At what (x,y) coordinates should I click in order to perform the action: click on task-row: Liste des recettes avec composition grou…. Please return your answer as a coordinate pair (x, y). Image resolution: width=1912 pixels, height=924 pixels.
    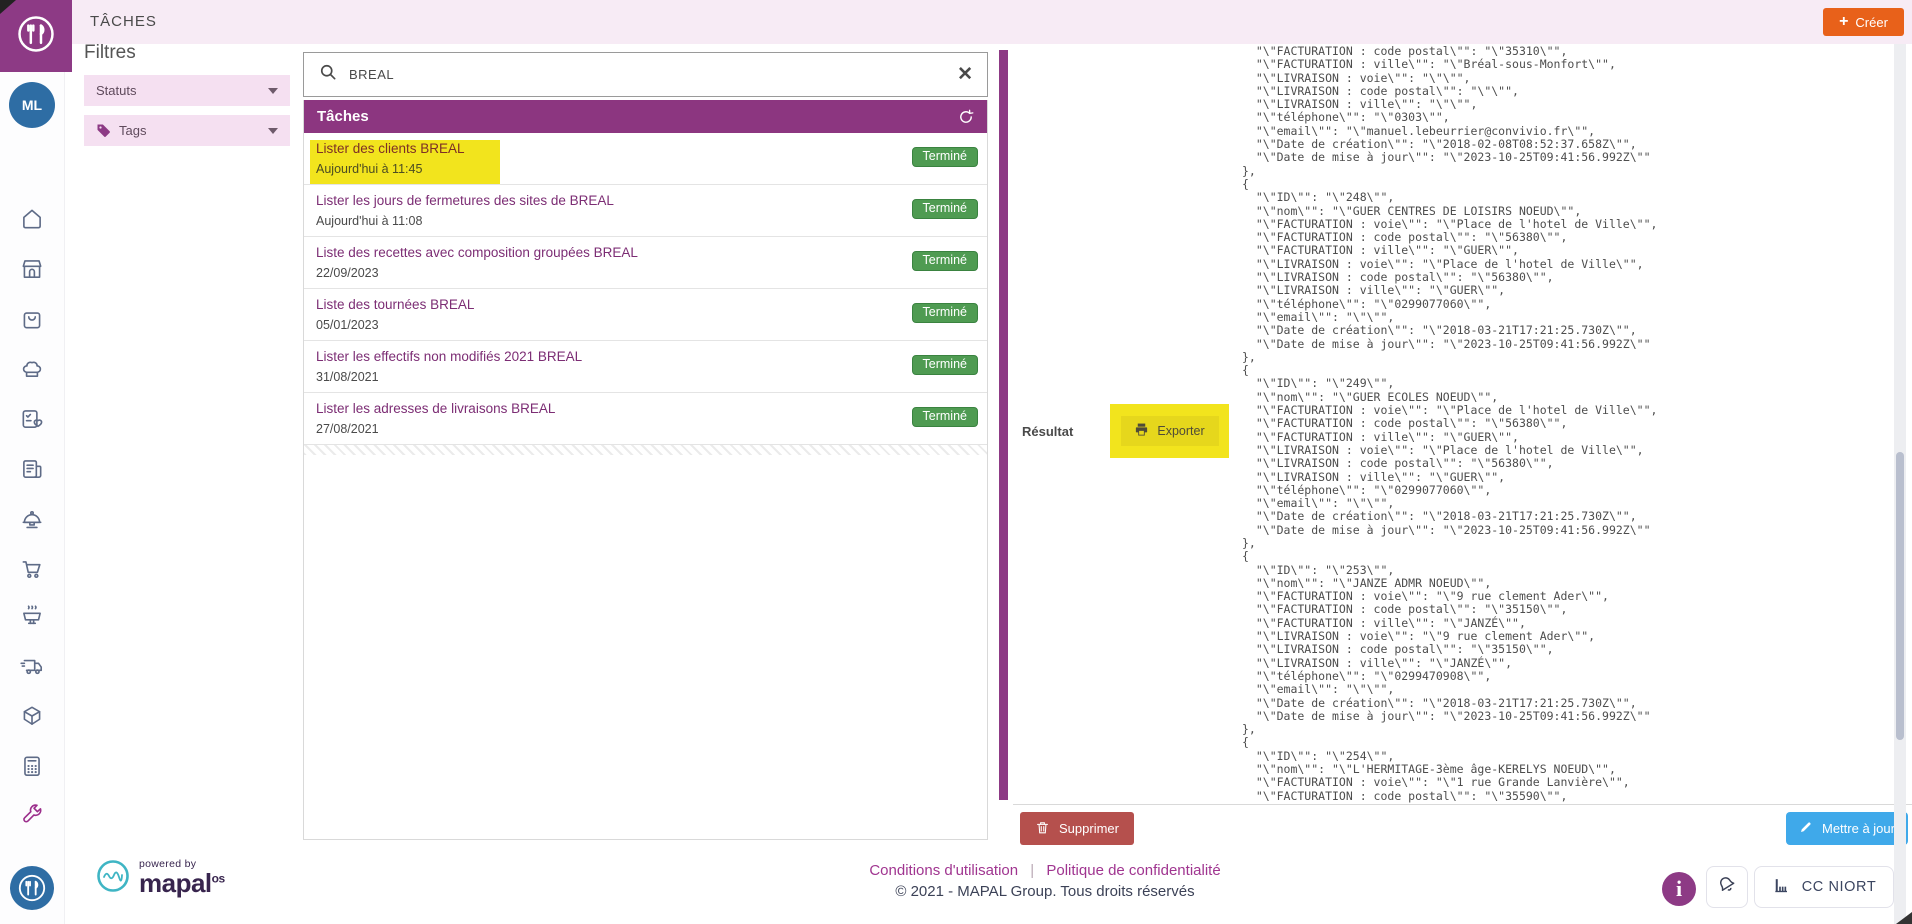
    Looking at the image, I should click on (645, 263).